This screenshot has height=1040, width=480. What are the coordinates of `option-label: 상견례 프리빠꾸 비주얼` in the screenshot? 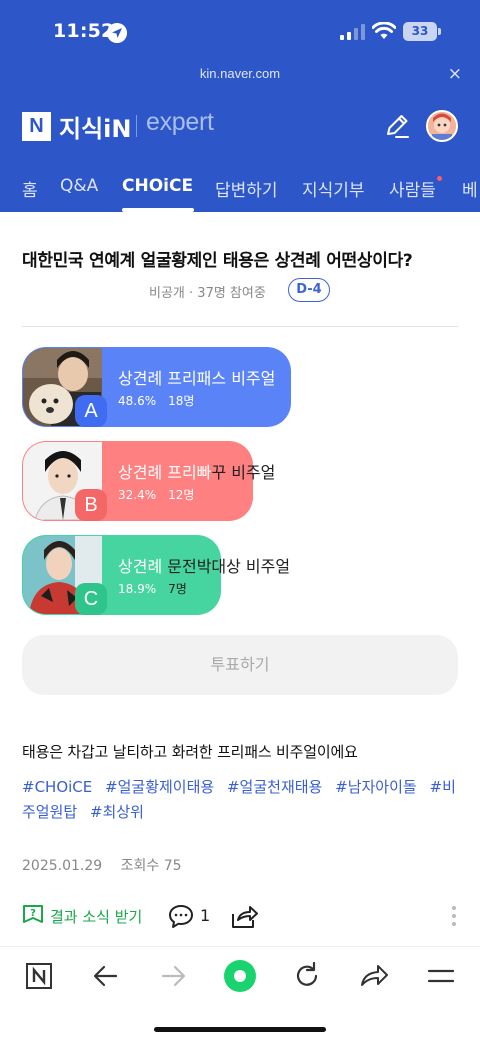 It's located at (196, 471).